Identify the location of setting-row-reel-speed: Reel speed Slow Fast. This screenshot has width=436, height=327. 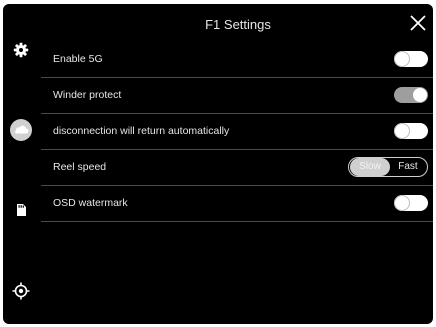
(237, 168).